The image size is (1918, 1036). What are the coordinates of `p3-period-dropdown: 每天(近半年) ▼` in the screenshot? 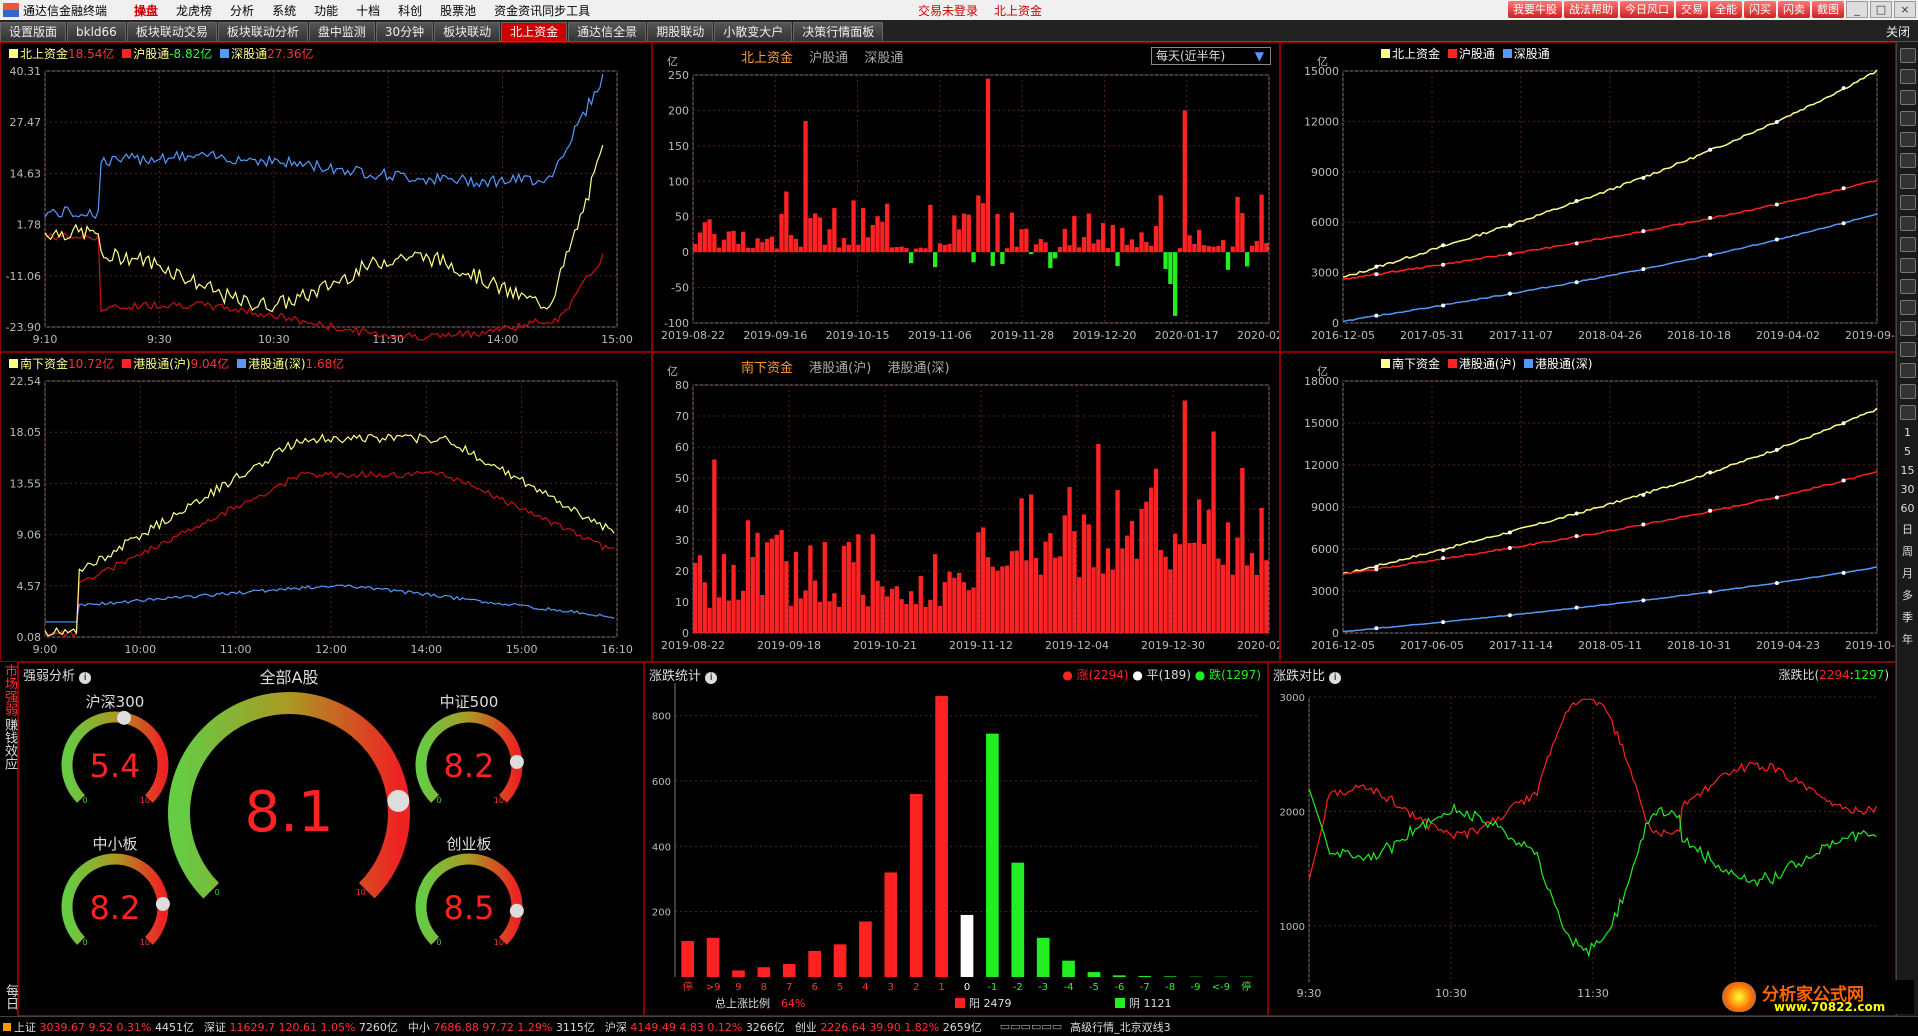 It's located at (1211, 56).